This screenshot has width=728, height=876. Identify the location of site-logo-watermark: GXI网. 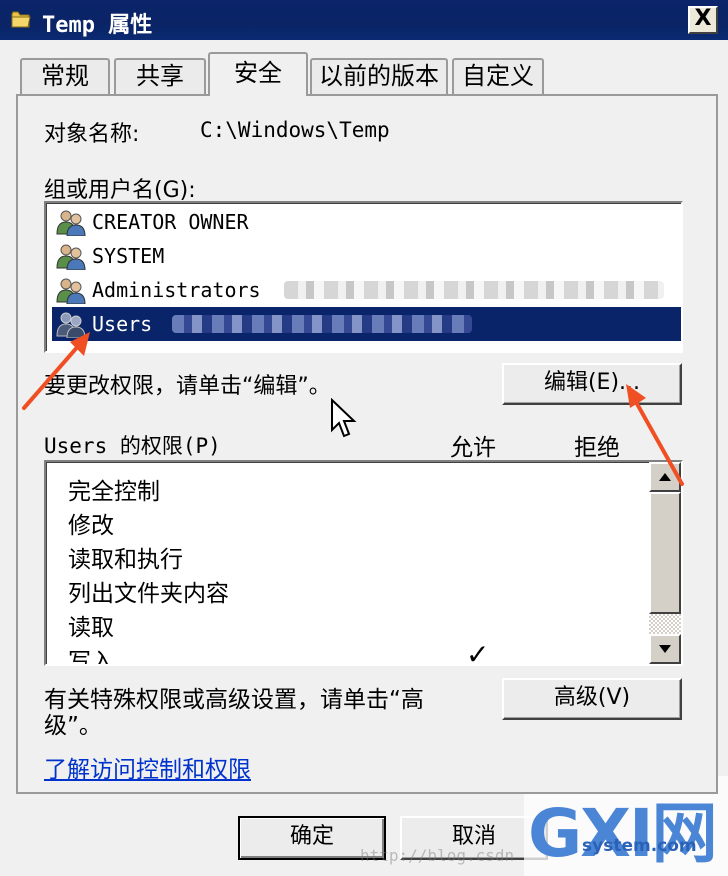
(623, 833).